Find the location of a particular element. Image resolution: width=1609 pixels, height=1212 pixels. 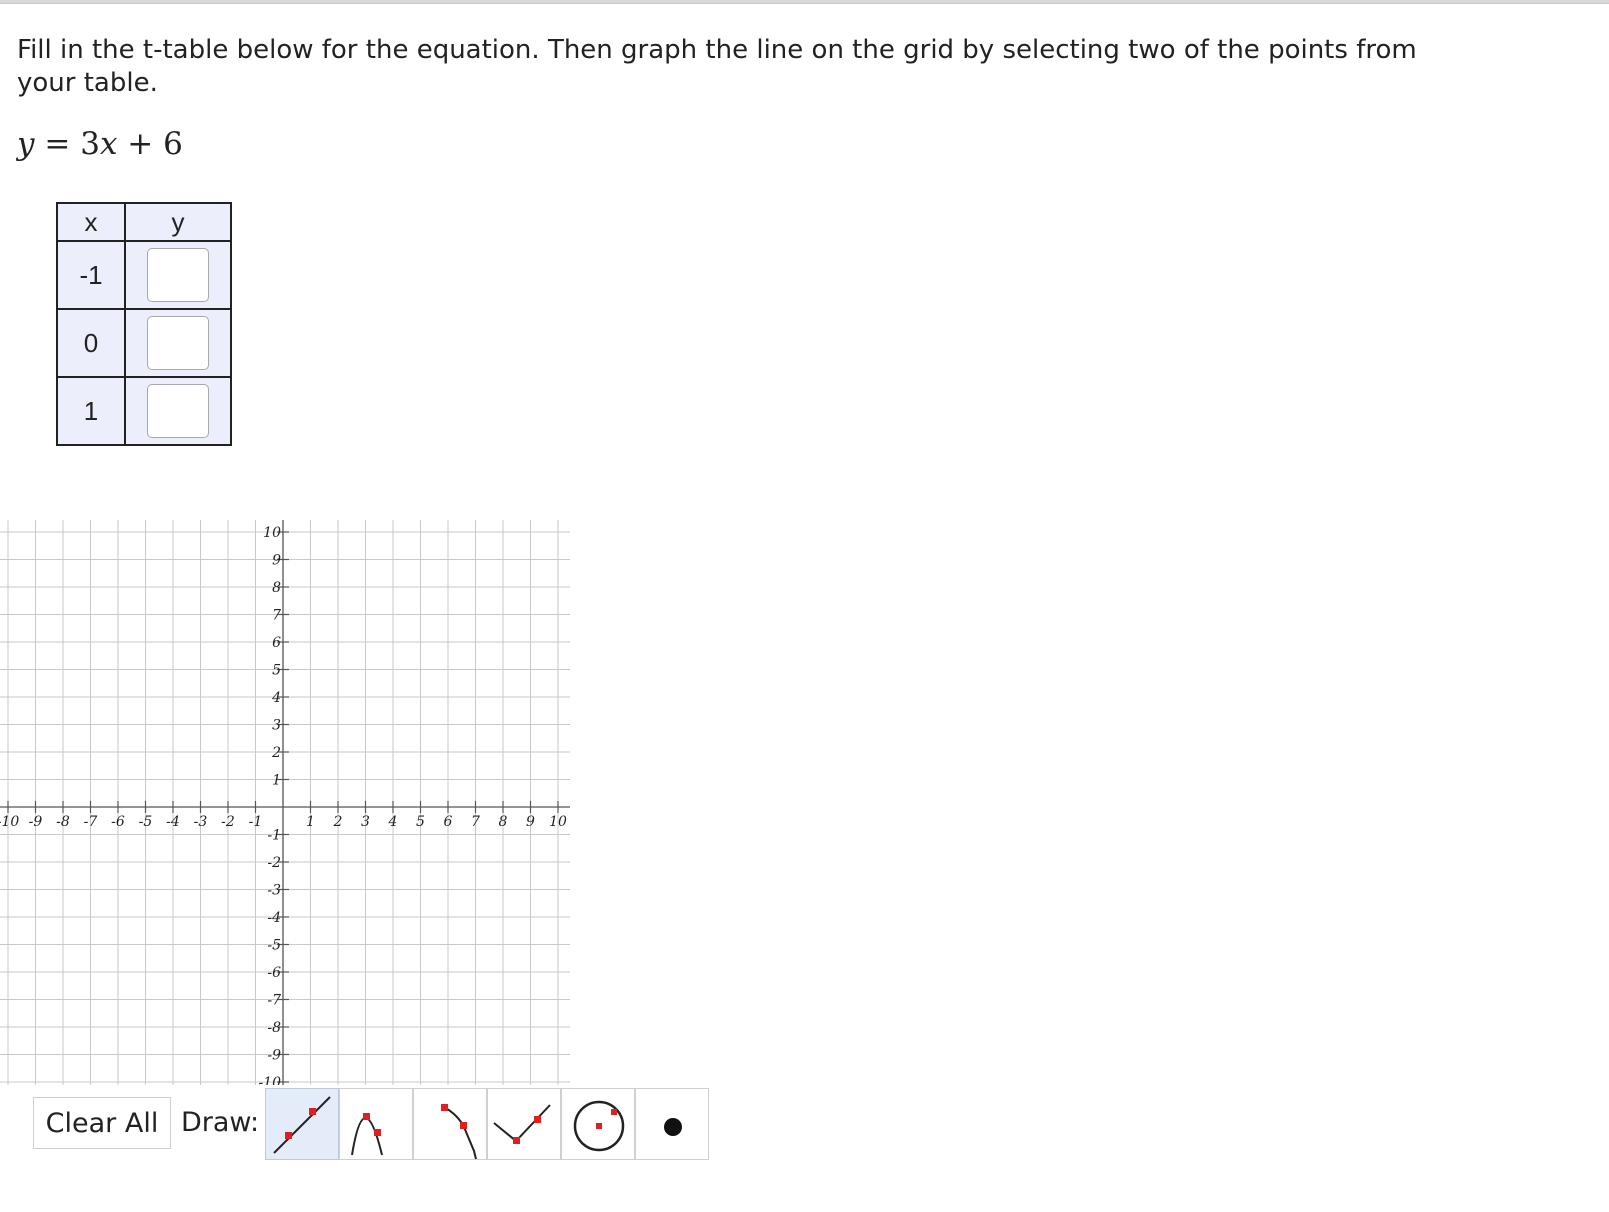

equation: y = 3x + 6 is located at coordinates (100, 144).